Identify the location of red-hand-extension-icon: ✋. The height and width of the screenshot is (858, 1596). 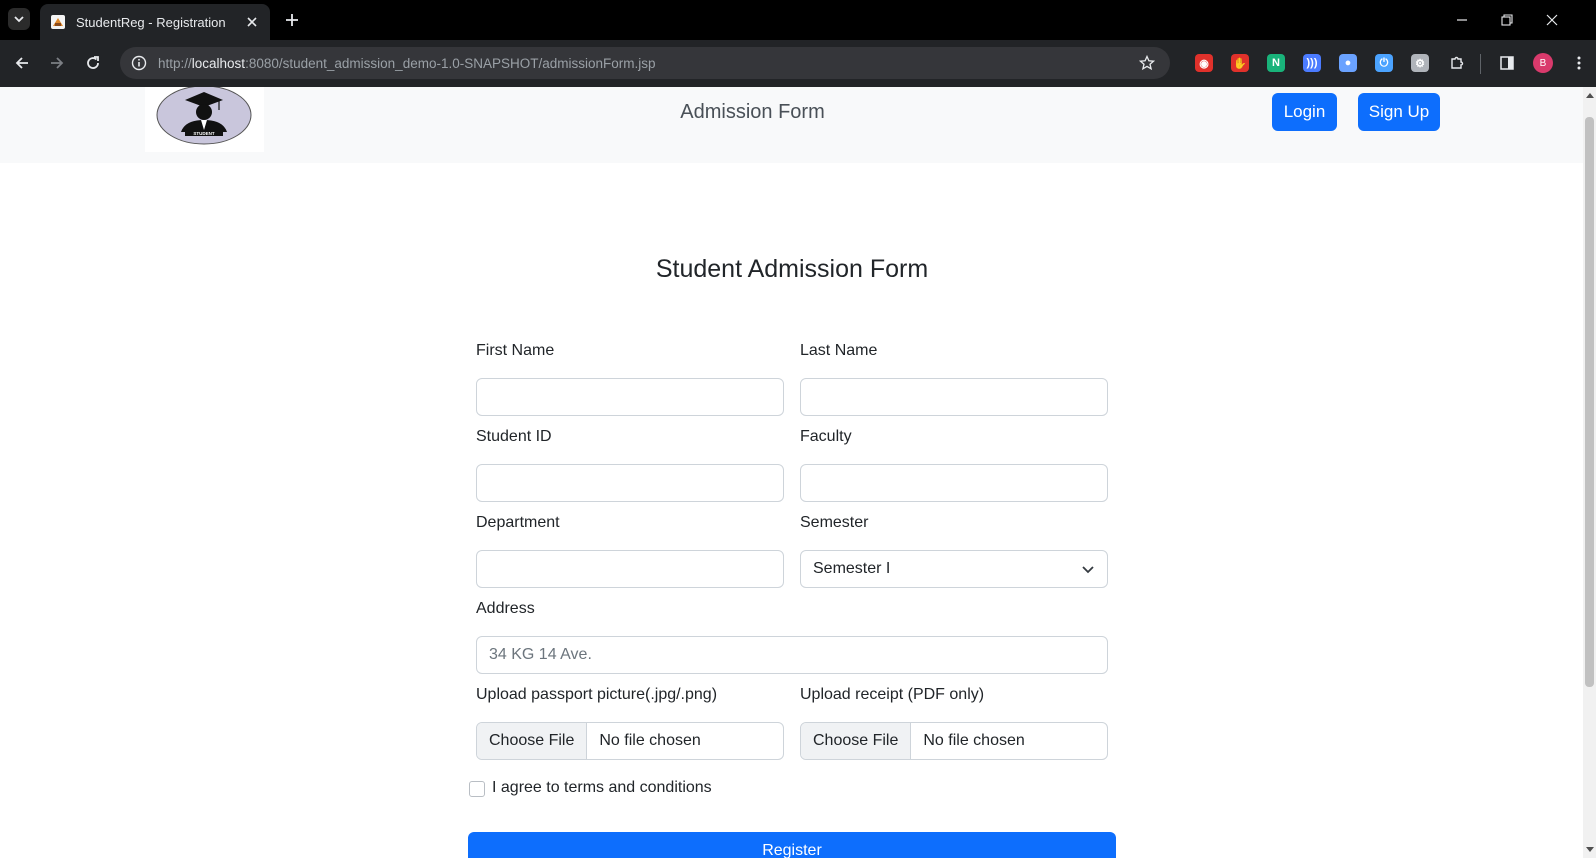
(1240, 63).